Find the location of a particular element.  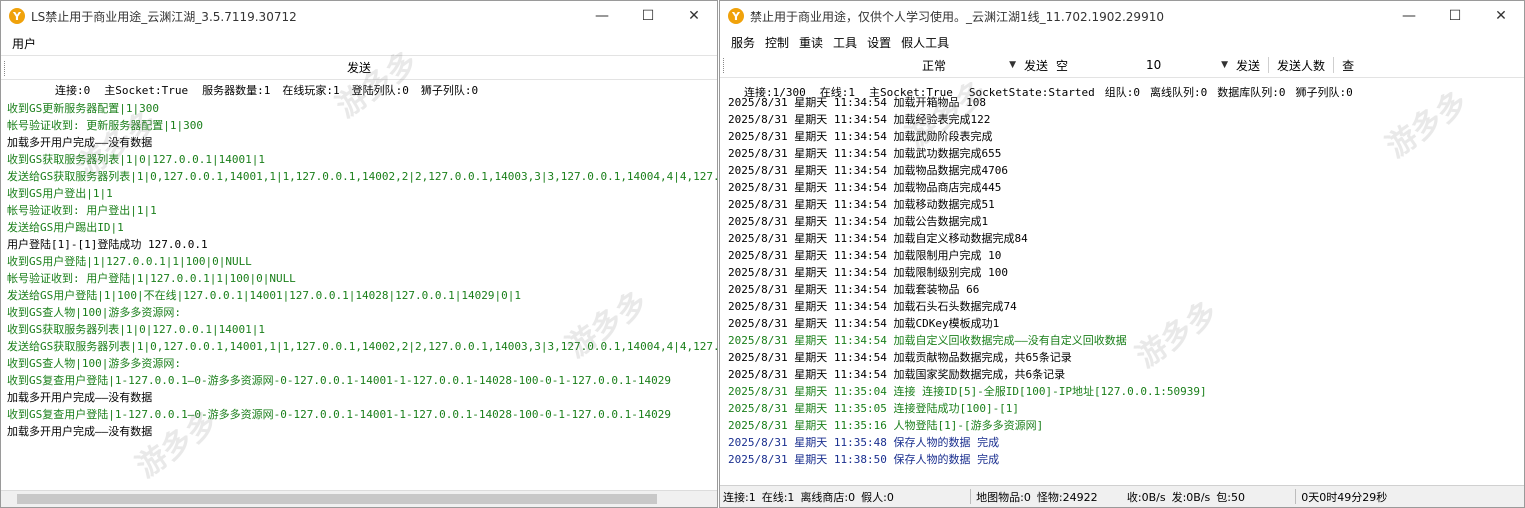

log-line: 2025/8/31 星期天 11:34:54 加载物品商店完成445 is located at coordinates (865, 187).